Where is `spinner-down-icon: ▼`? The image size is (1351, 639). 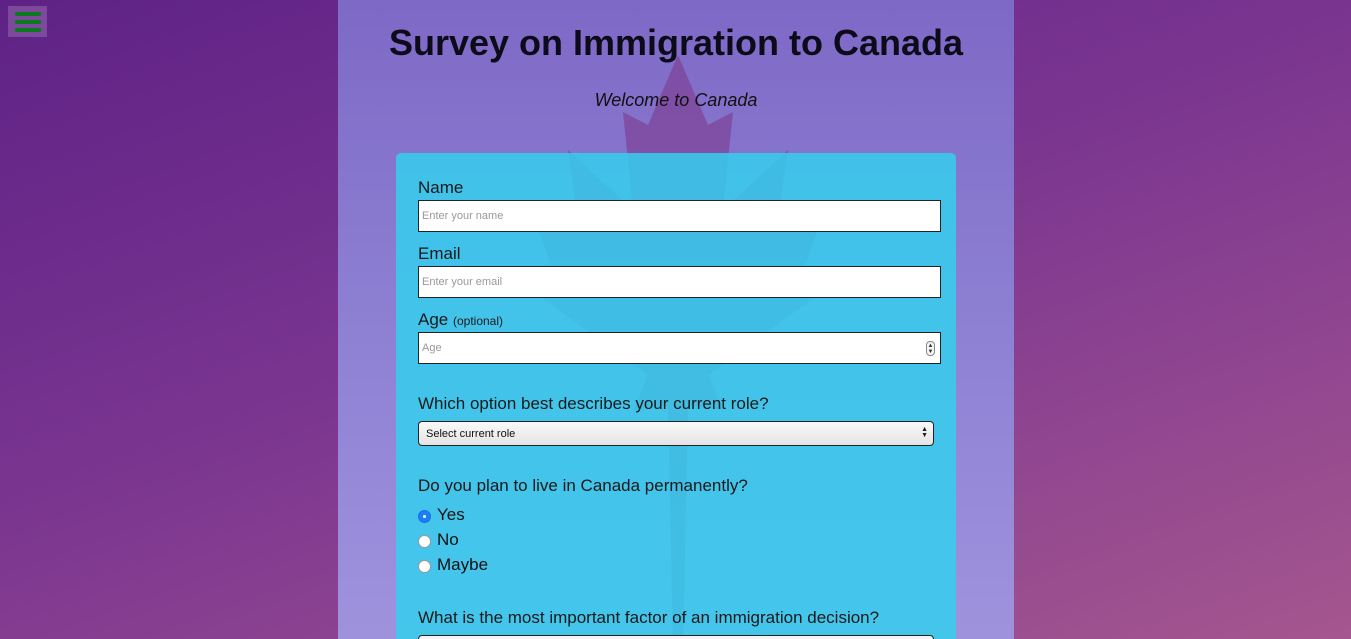
spinner-down-icon: ▼ is located at coordinates (931, 352).